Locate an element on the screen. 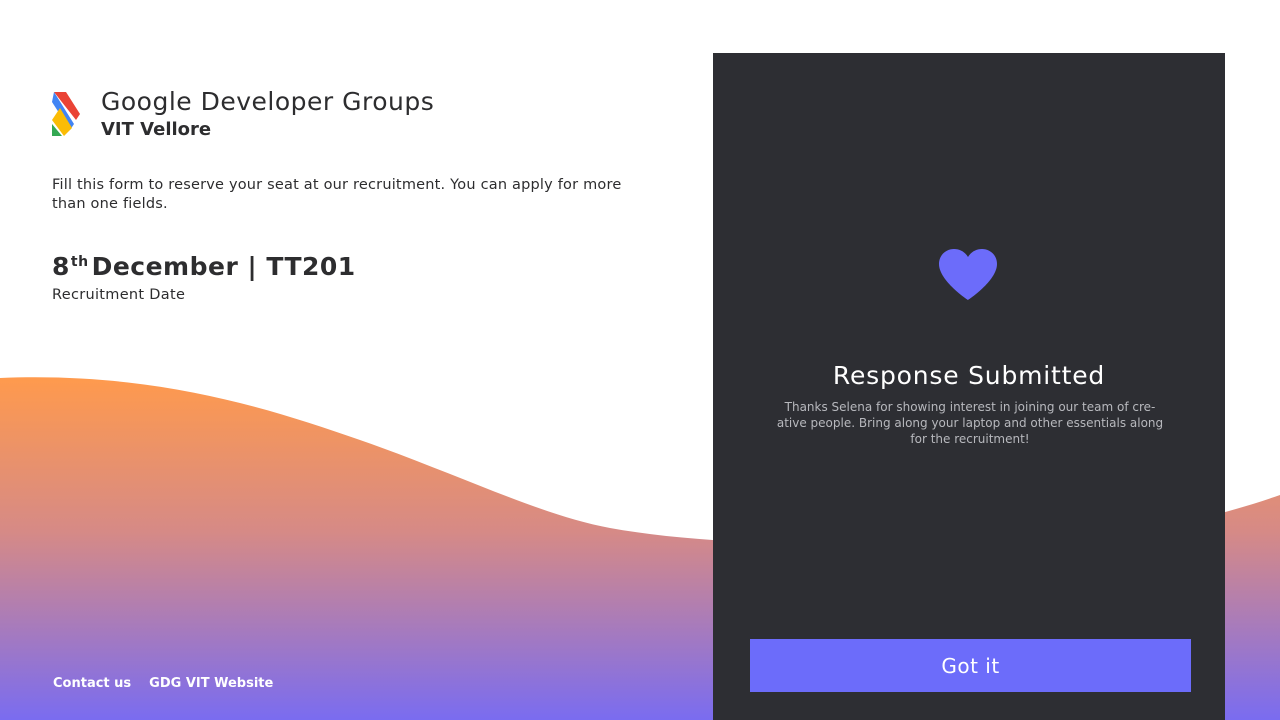  footer-links: Contact us GDG VIT Website is located at coordinates (163, 683).